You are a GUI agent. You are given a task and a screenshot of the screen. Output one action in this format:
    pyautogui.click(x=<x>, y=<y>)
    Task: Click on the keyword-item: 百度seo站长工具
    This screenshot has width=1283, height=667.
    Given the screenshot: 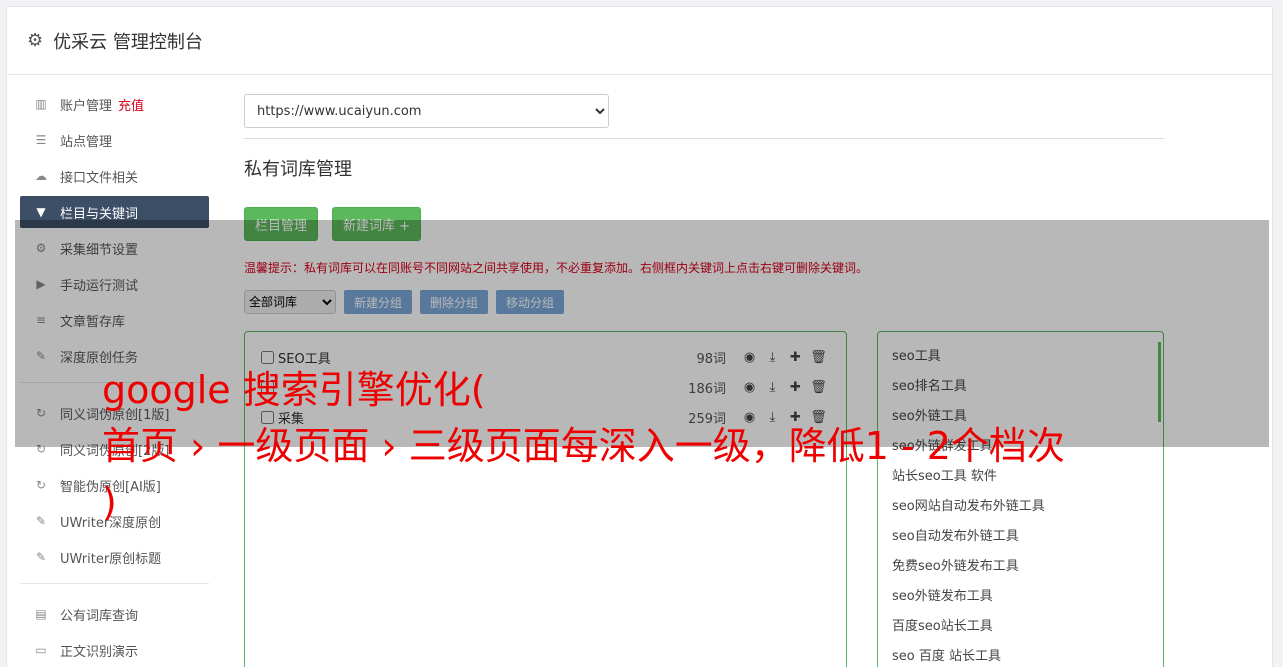 What is the action you would take?
    pyautogui.click(x=1020, y=627)
    